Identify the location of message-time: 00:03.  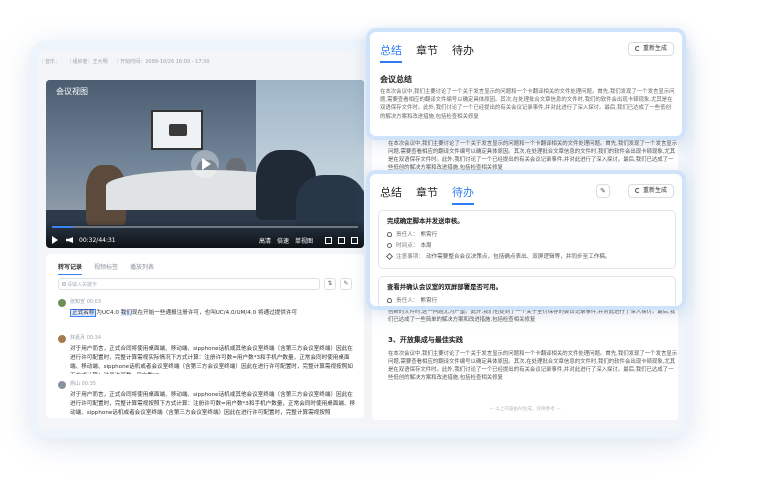
(94, 302).